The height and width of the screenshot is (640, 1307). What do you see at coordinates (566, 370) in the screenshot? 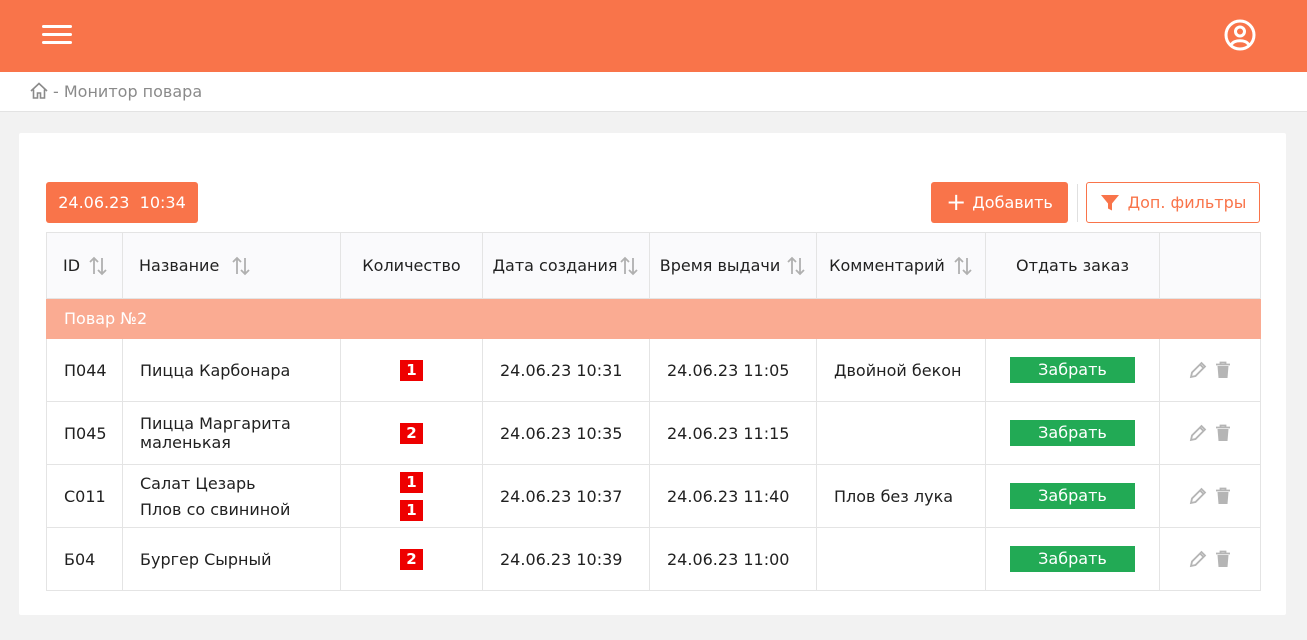
I see `created-time: 24.06.23 10:31` at bounding box center [566, 370].